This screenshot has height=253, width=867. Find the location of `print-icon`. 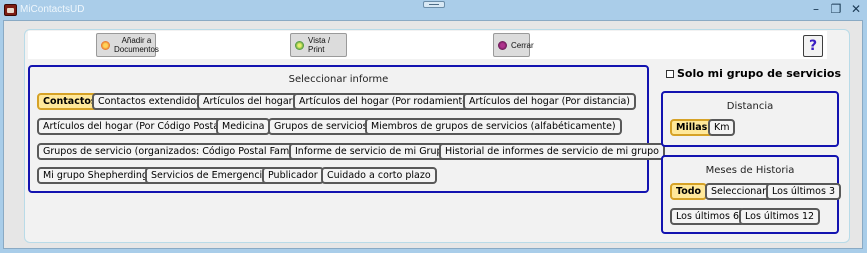

print-icon is located at coordinates (299, 45).